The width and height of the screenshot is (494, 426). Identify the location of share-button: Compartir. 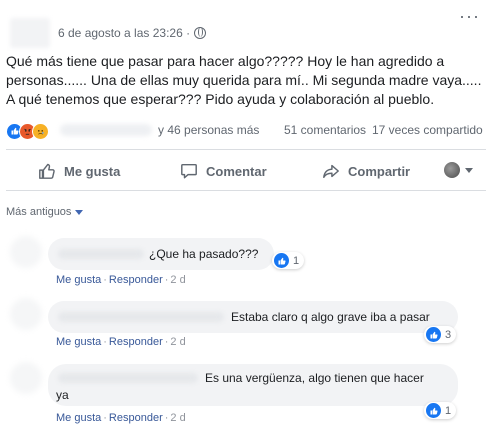
(366, 171).